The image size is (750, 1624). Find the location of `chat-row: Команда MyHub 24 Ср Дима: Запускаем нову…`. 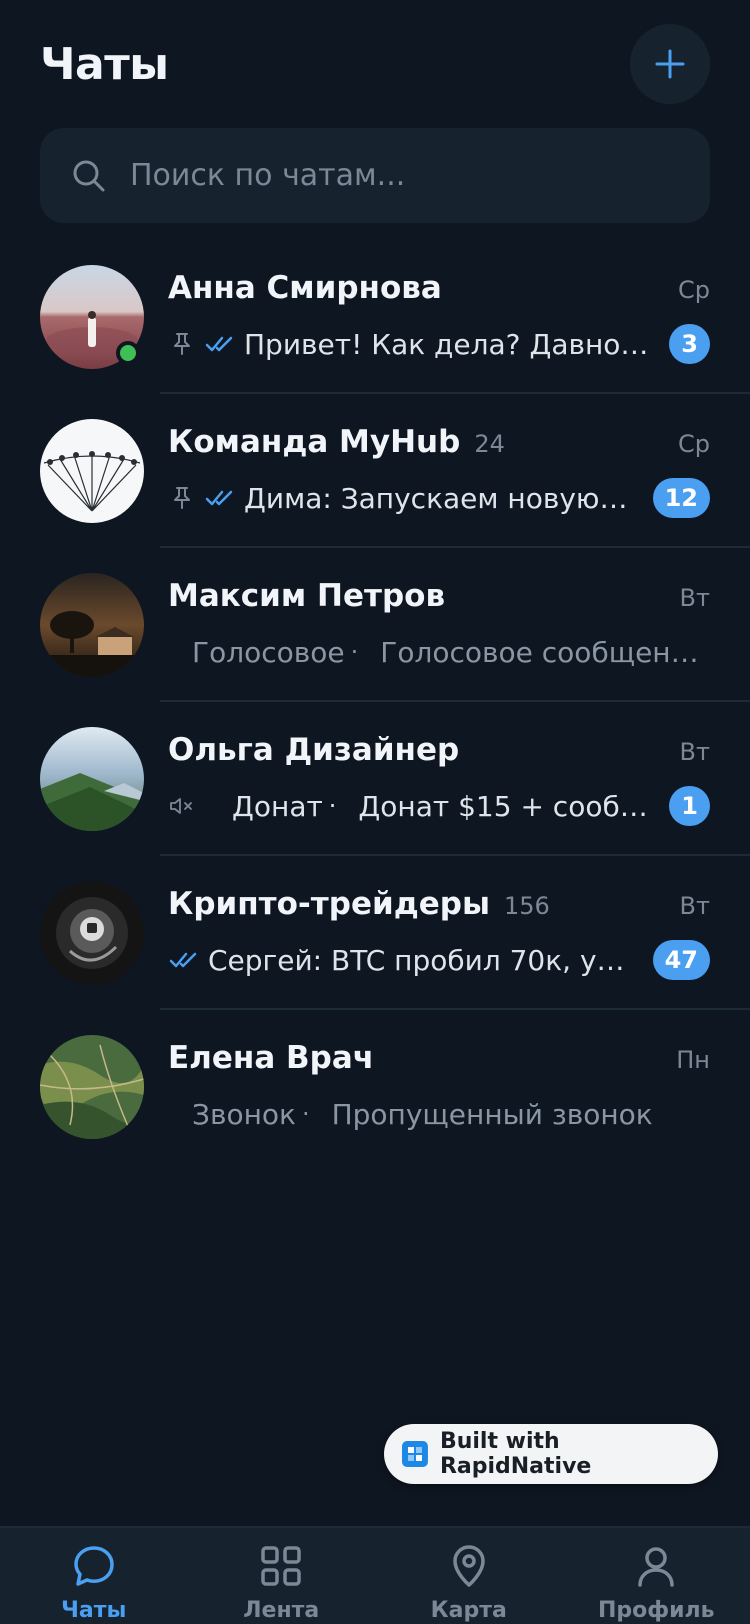

chat-row: Команда MyHub 24 Ср Дима: Запускаем нову… is located at coordinates (375, 471).